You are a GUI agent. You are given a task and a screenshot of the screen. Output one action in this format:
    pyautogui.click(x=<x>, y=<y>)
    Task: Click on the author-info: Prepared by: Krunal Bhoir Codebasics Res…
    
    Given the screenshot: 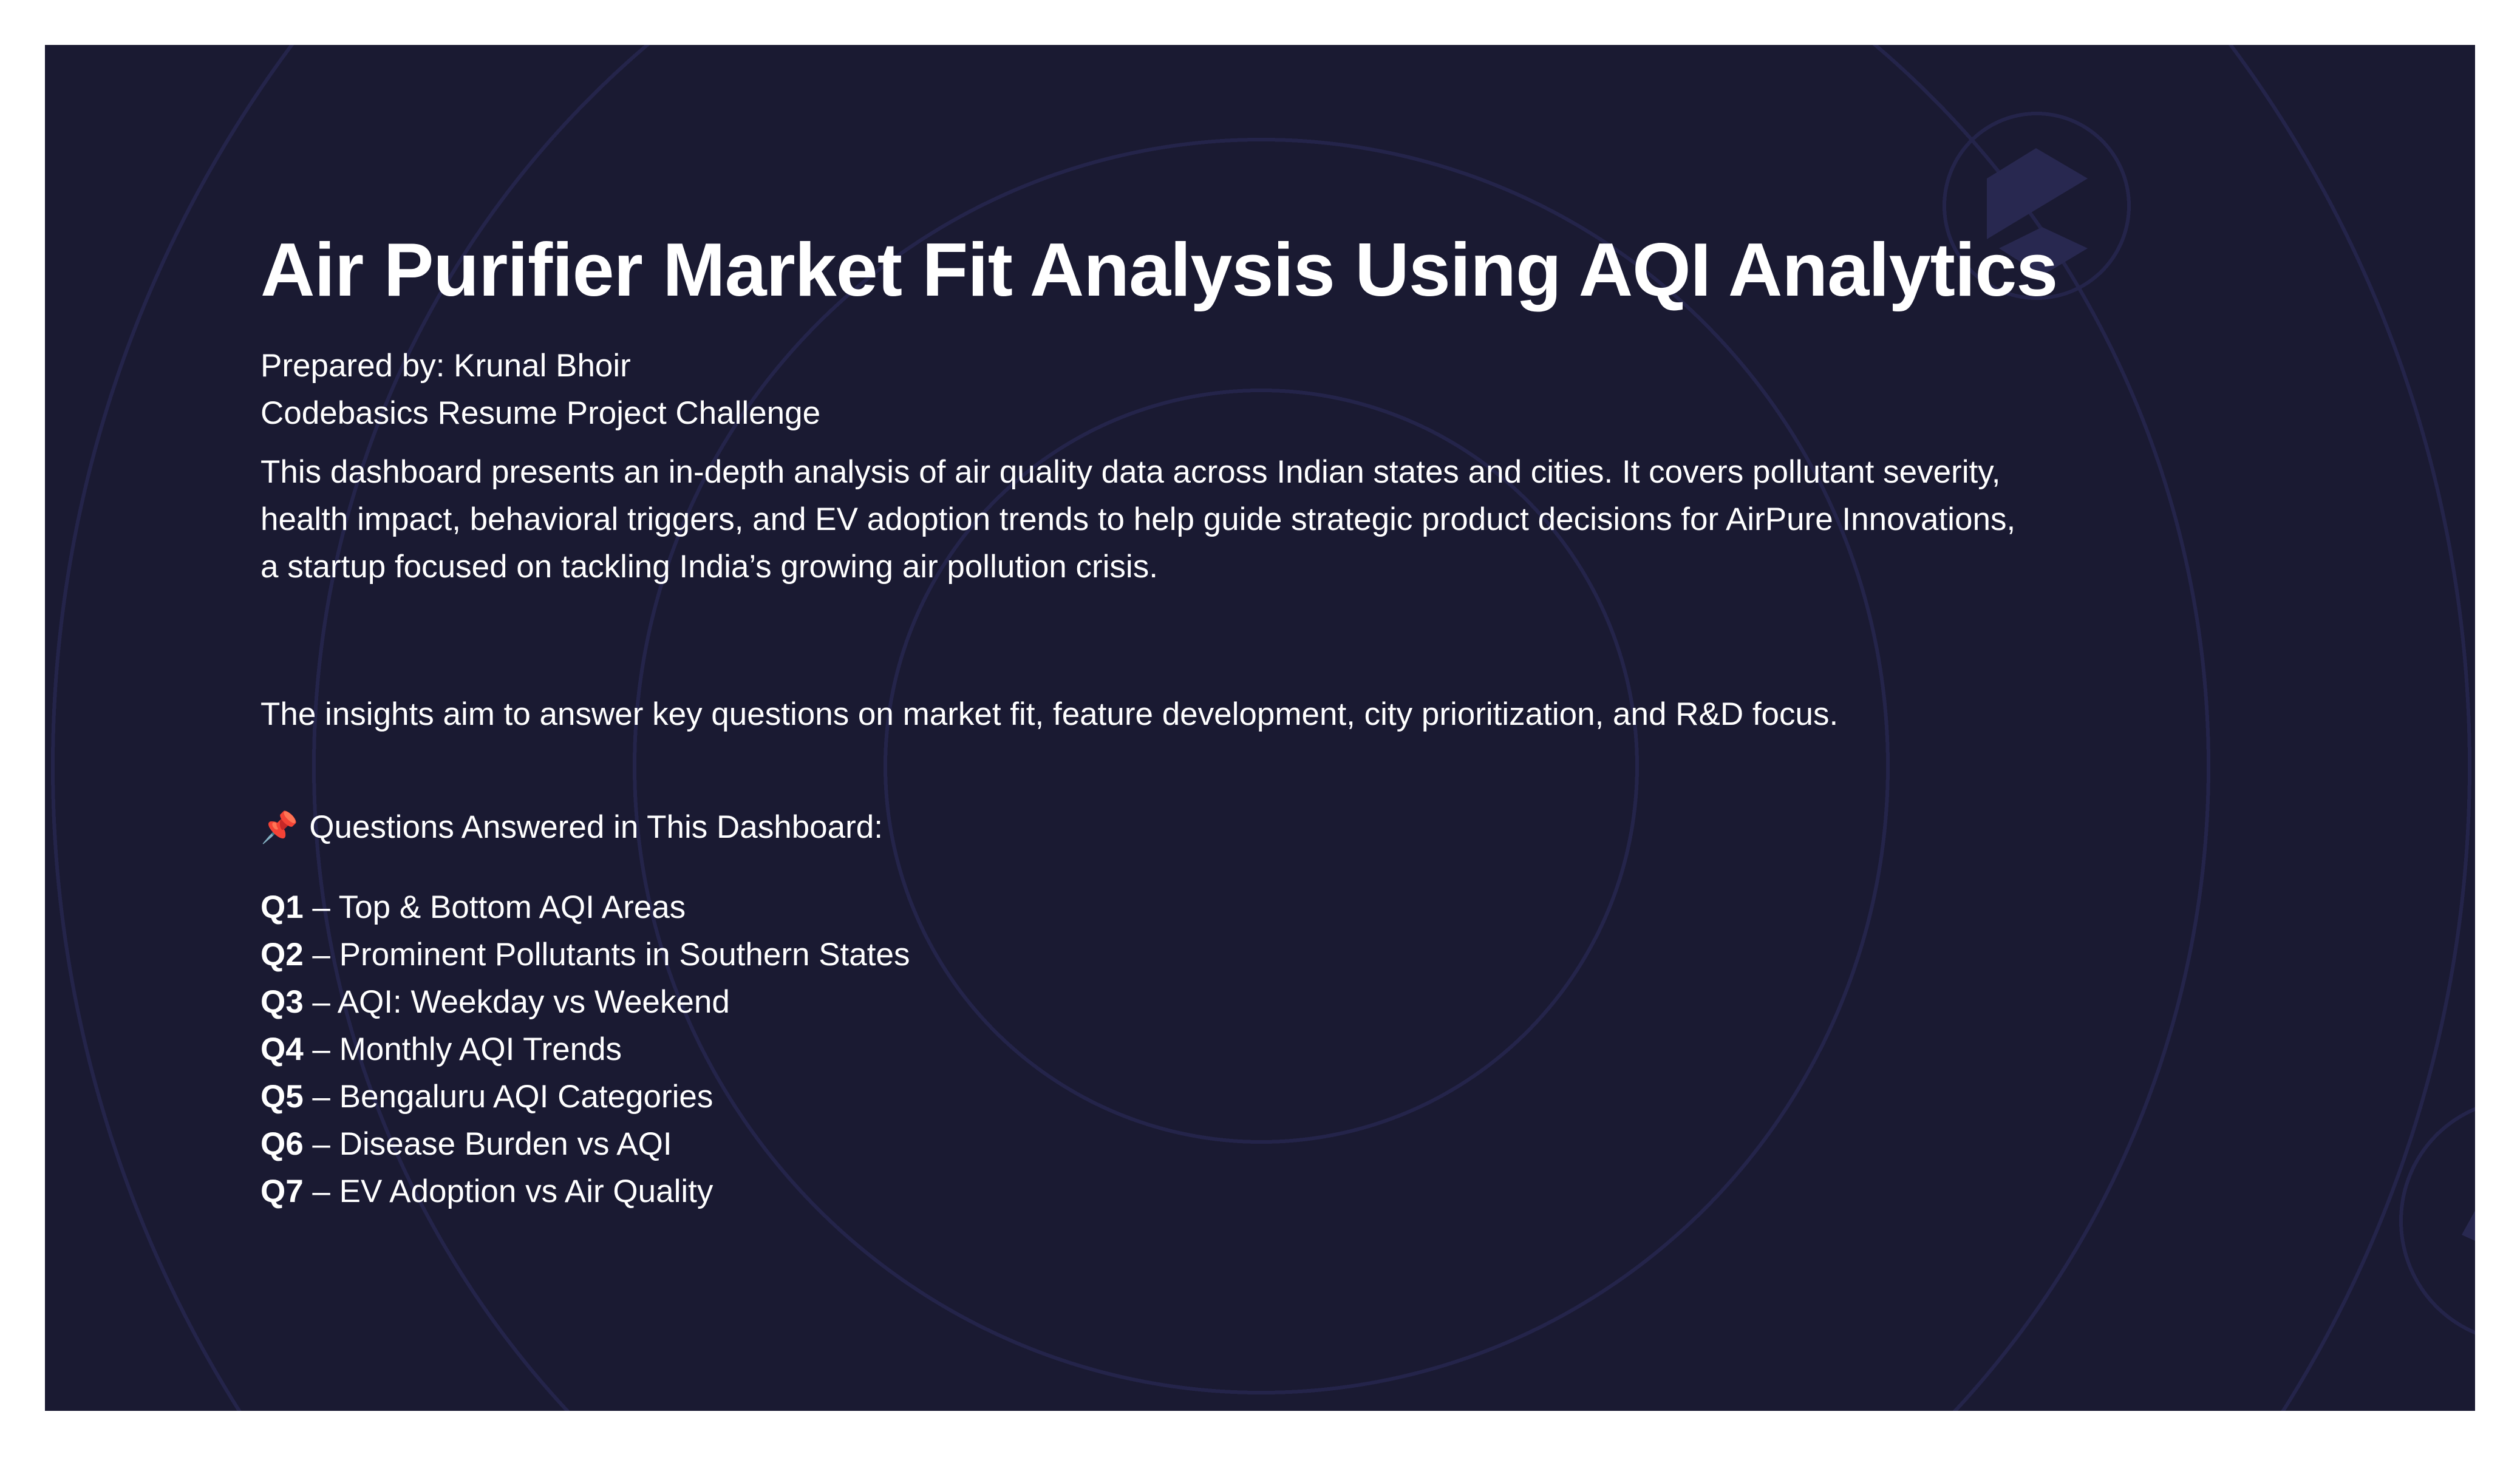 What is the action you would take?
    pyautogui.click(x=540, y=389)
    